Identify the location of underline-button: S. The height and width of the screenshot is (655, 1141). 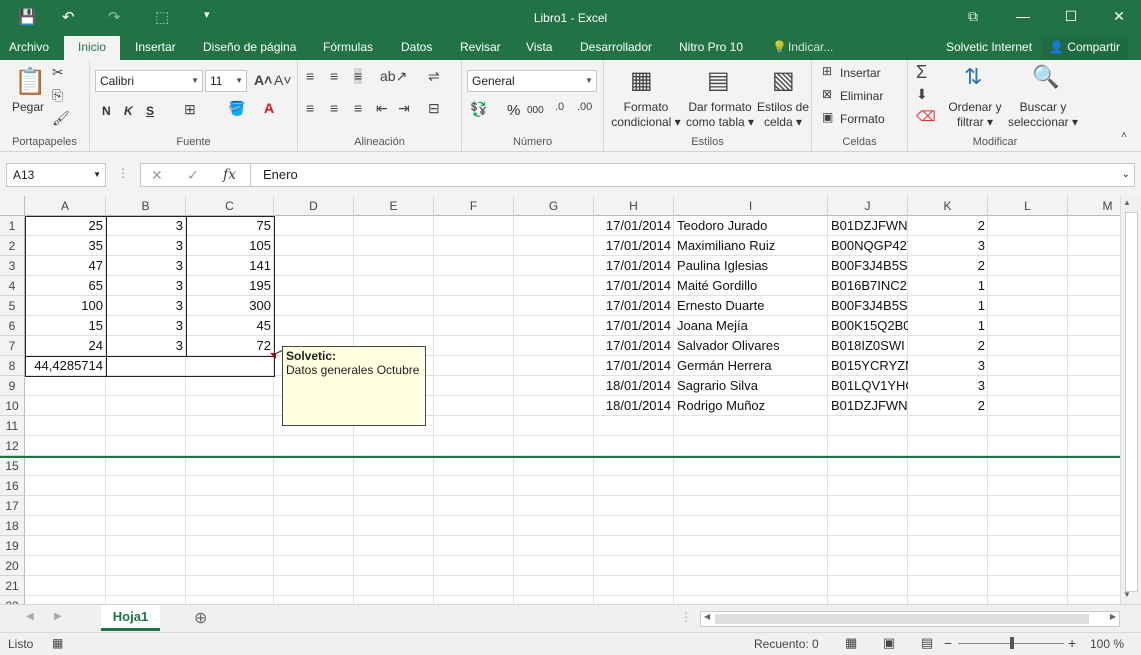
(150, 111).